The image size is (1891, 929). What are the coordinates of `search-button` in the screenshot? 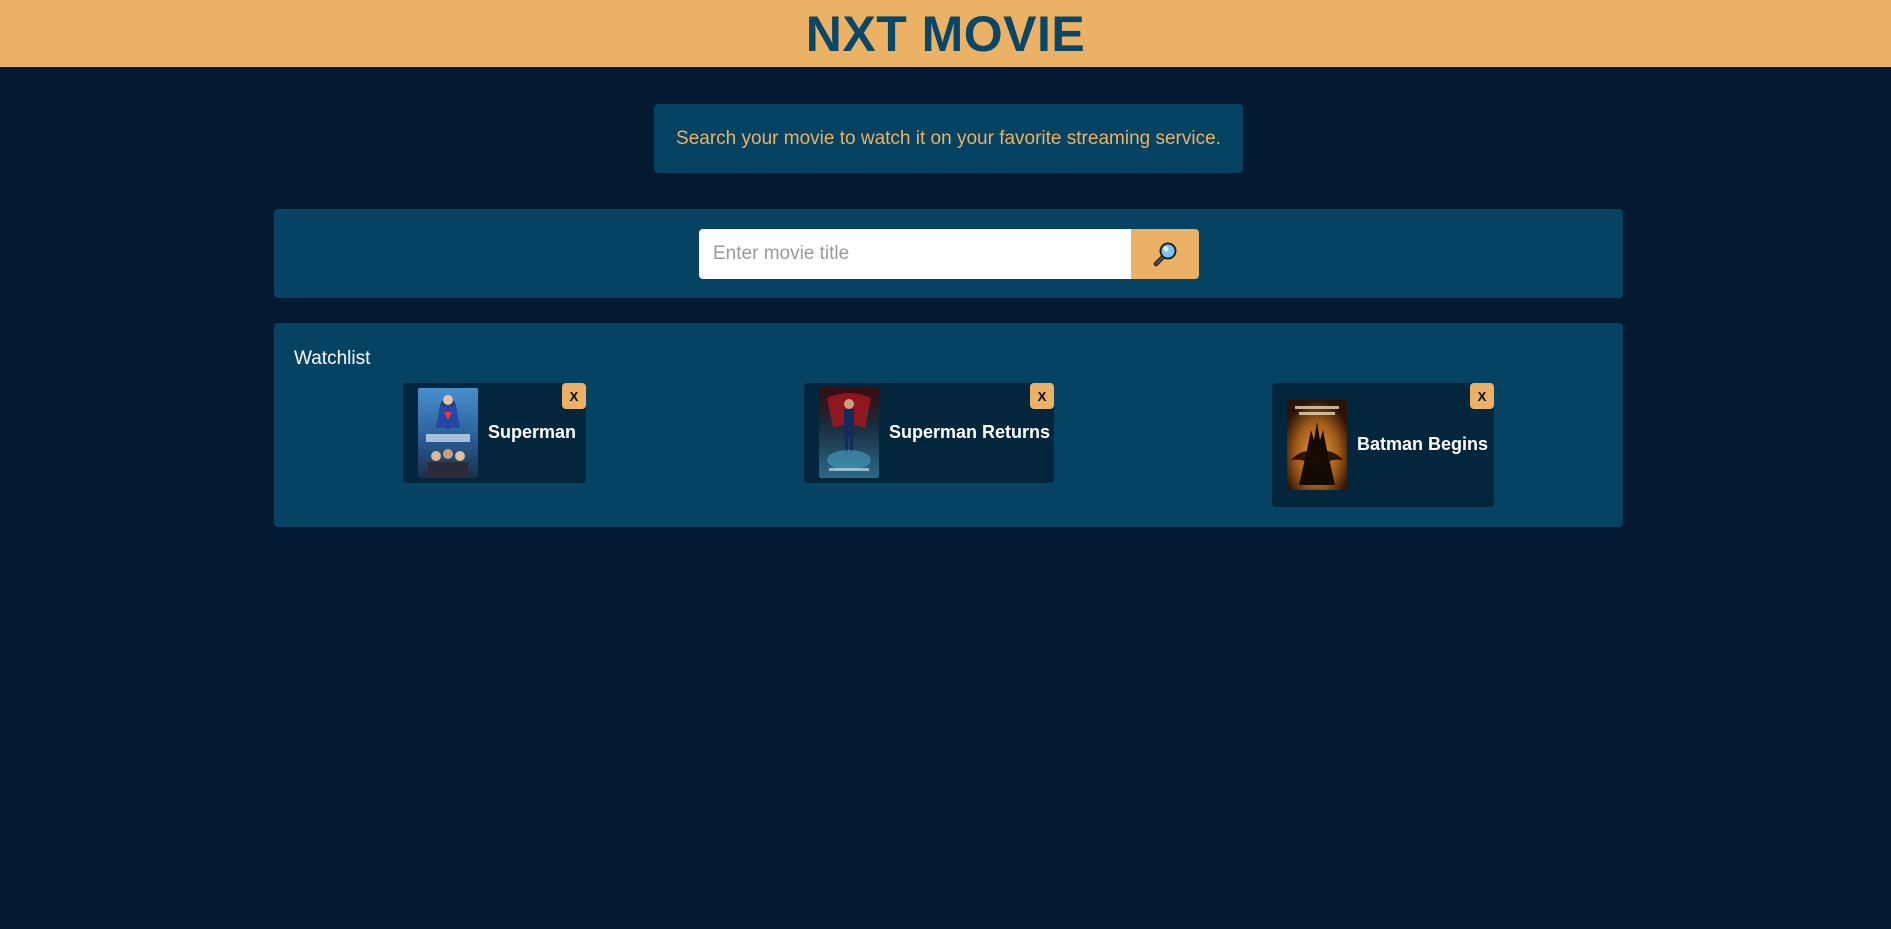 It's located at (1165, 254).